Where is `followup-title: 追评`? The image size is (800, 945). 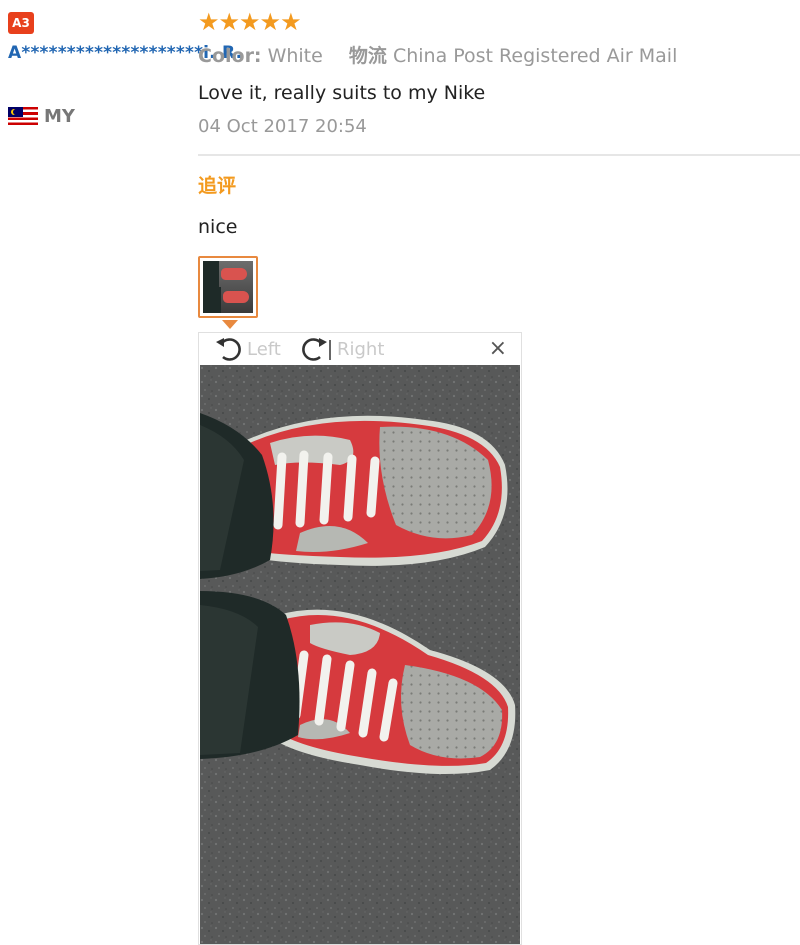 followup-title: 追评 is located at coordinates (217, 186).